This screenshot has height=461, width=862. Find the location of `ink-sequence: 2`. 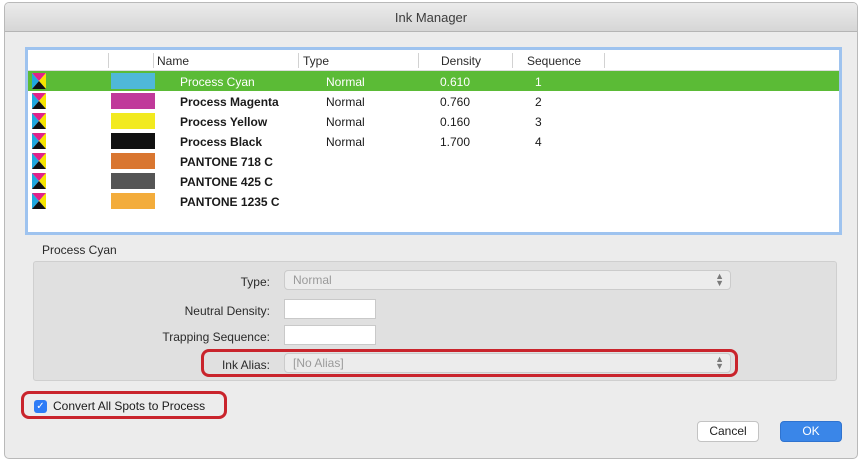

ink-sequence: 2 is located at coordinates (538, 102).